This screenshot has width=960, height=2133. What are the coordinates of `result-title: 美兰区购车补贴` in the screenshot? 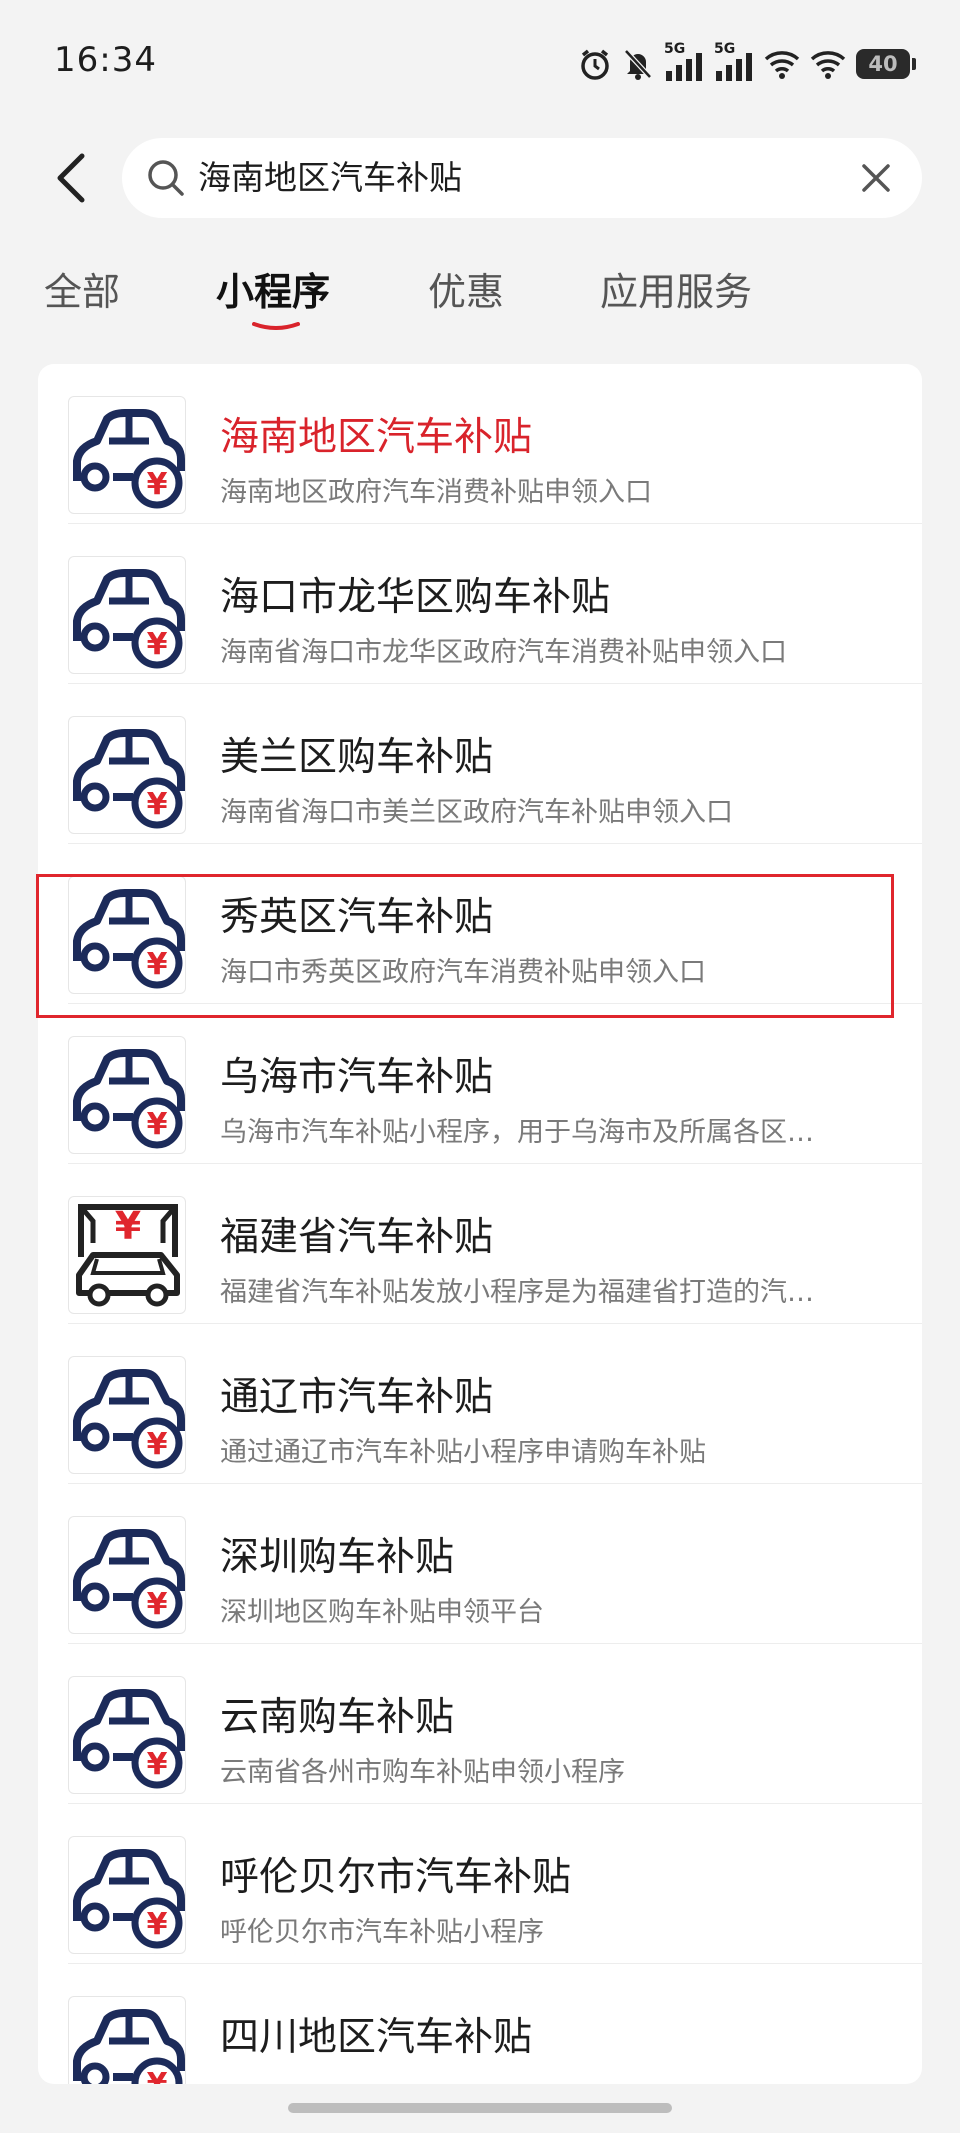 It's located at (357, 757).